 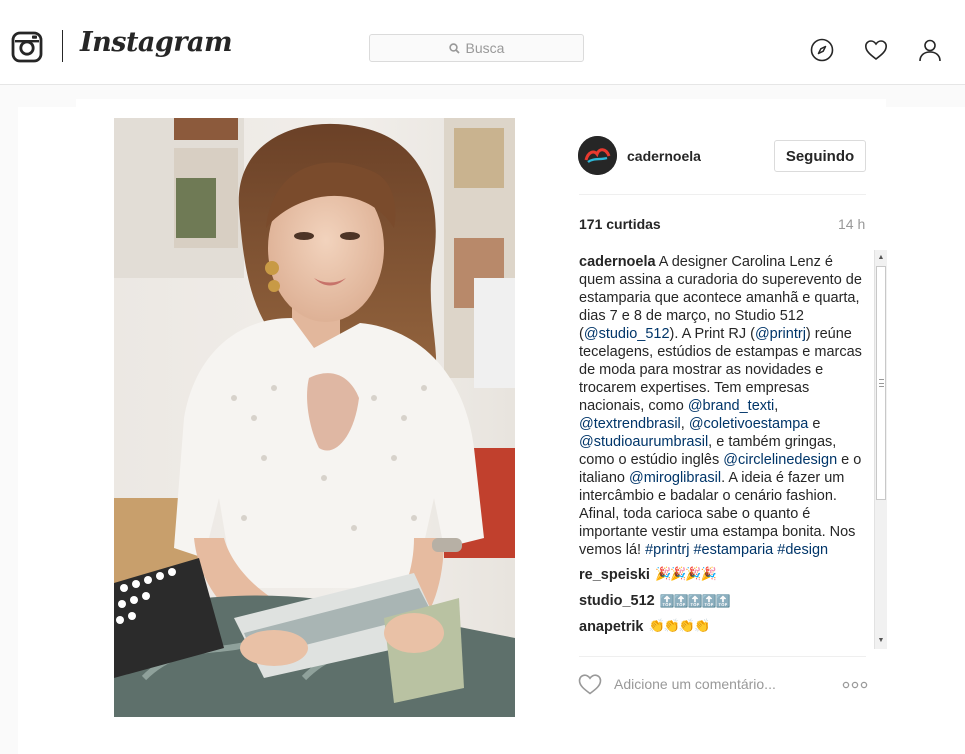 I want to click on scrollbar-thumb, so click(x=881, y=383).